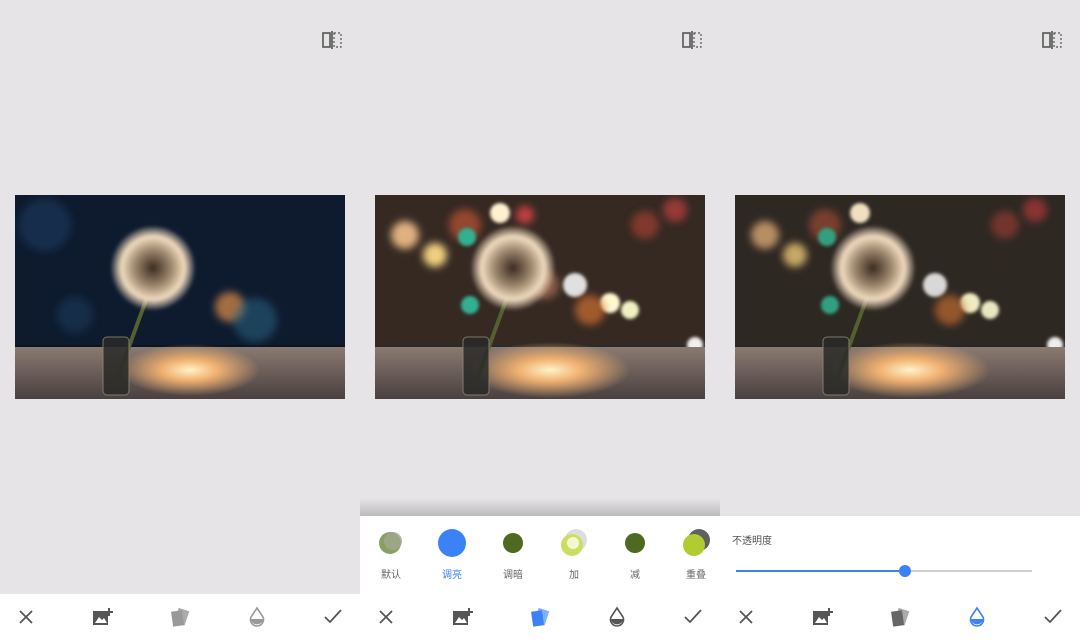 This screenshot has height=640, width=1080. Describe the element at coordinates (390, 543) in the screenshot. I see `blend-default-icon` at that location.